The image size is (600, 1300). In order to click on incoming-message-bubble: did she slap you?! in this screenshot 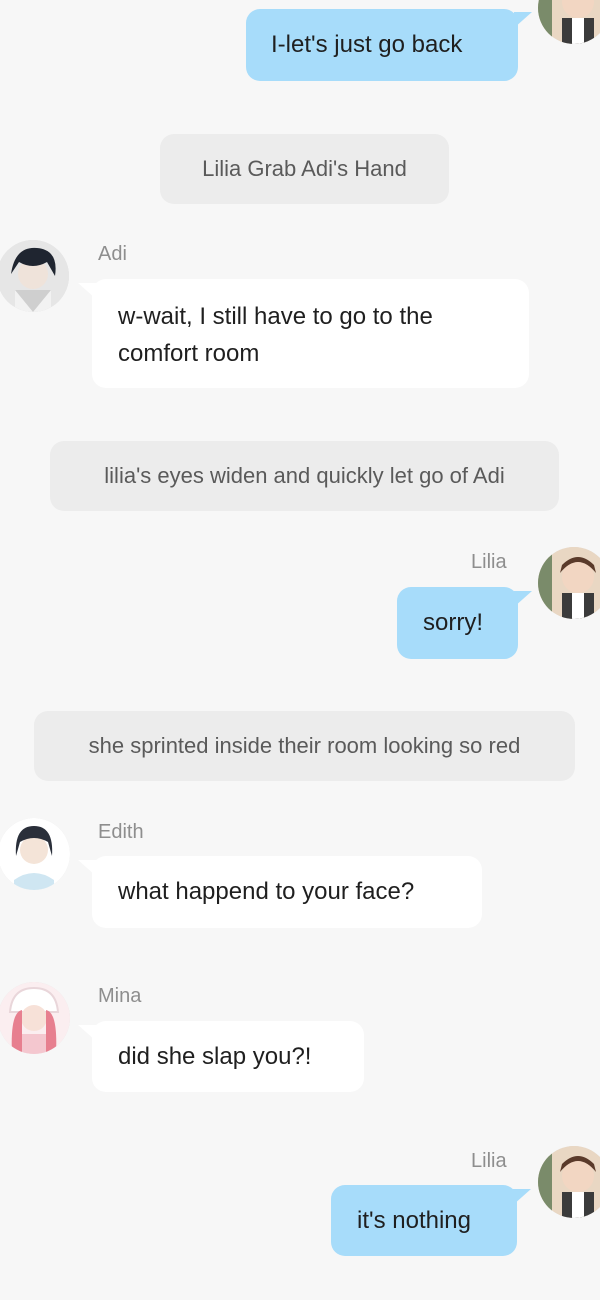, I will do `click(228, 1056)`.